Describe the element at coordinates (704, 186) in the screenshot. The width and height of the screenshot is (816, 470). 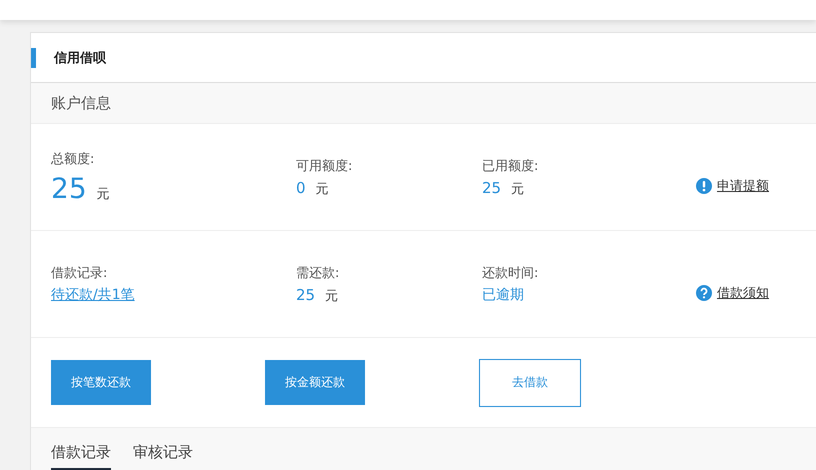
I see `exclamation-icon` at that location.